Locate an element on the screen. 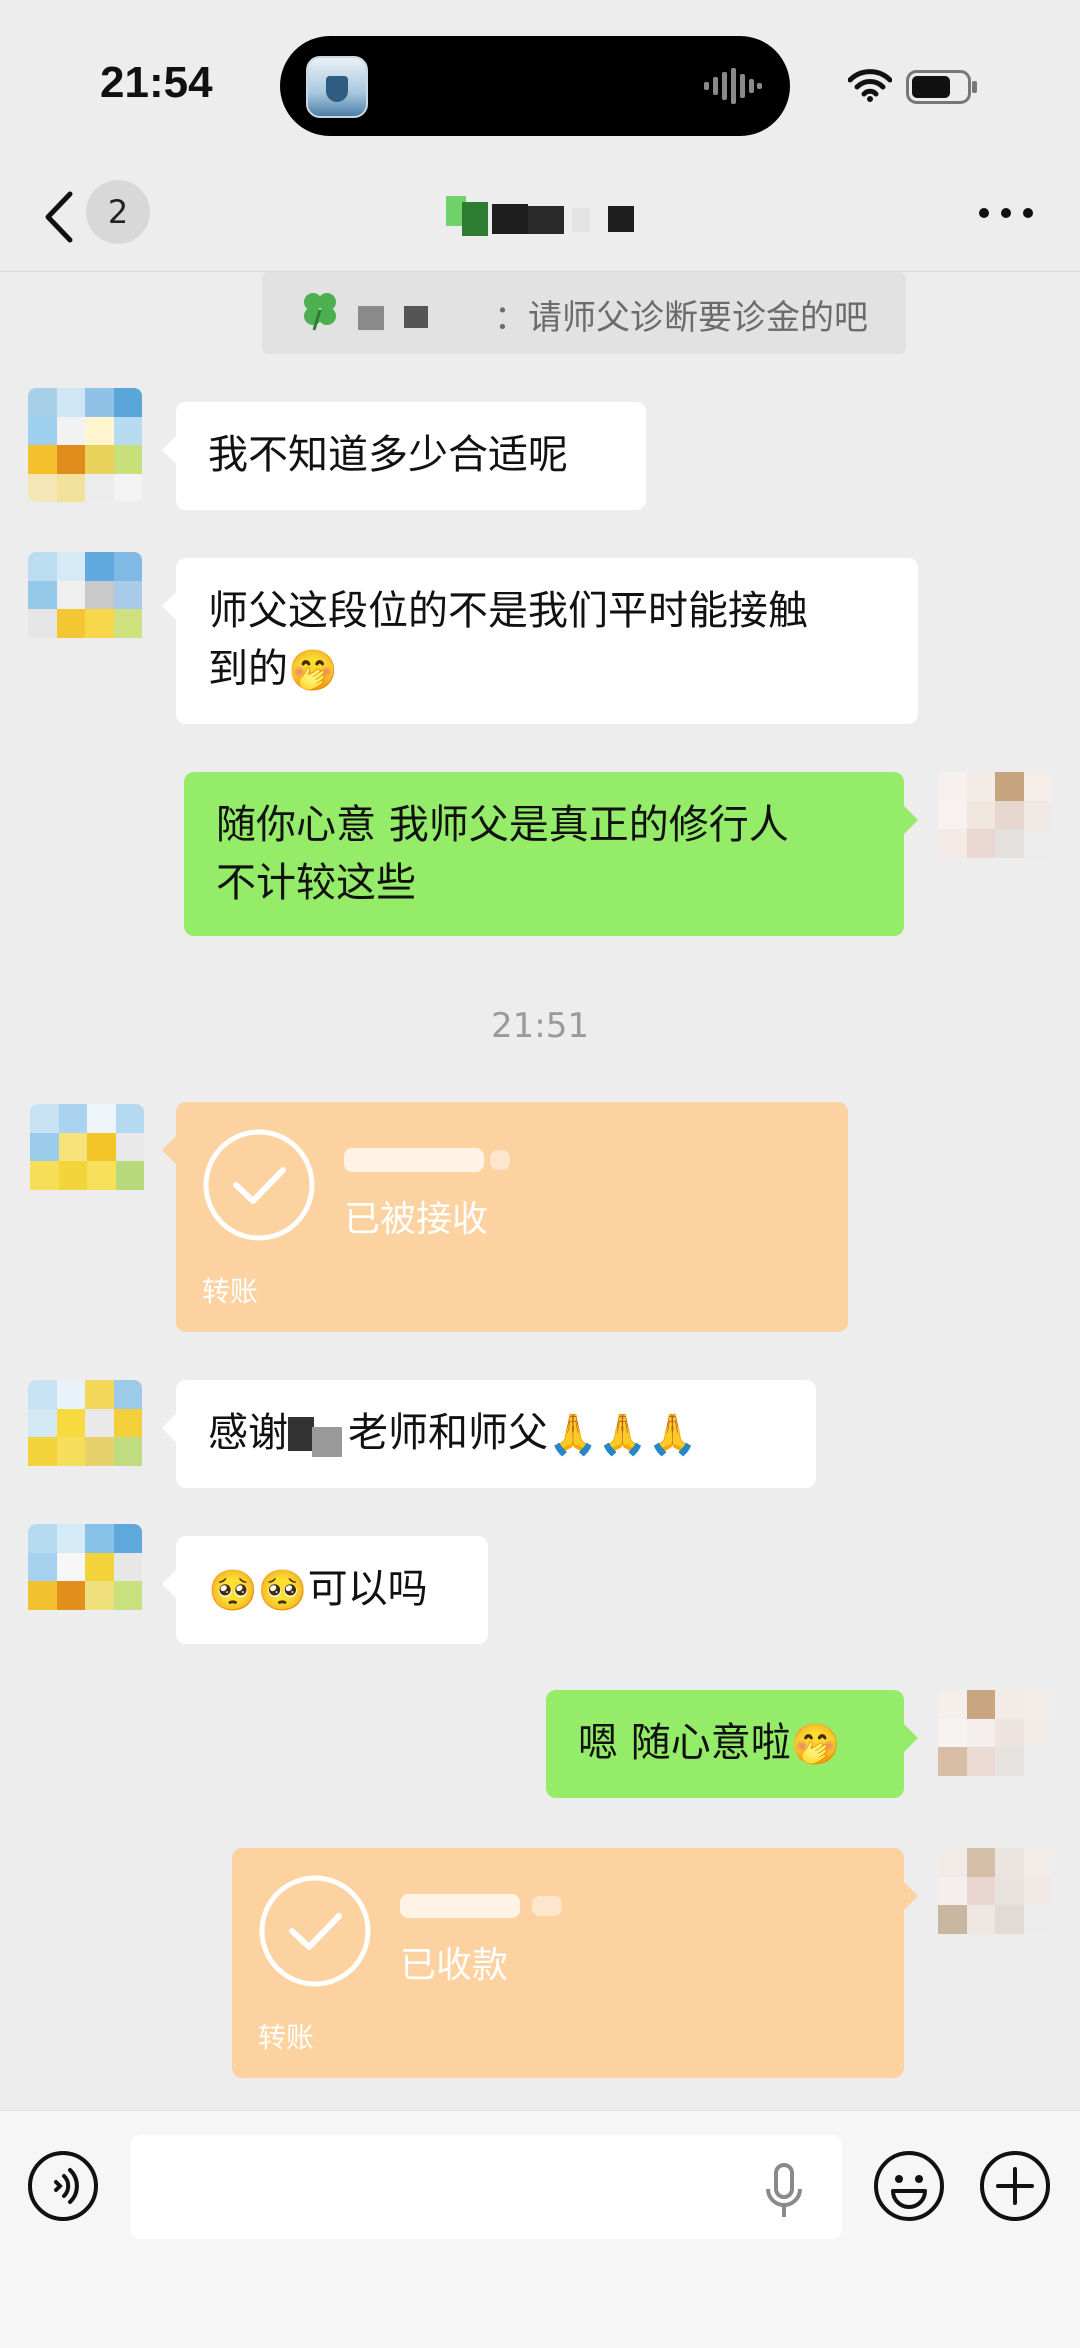  back-icon is located at coordinates (61, 217).